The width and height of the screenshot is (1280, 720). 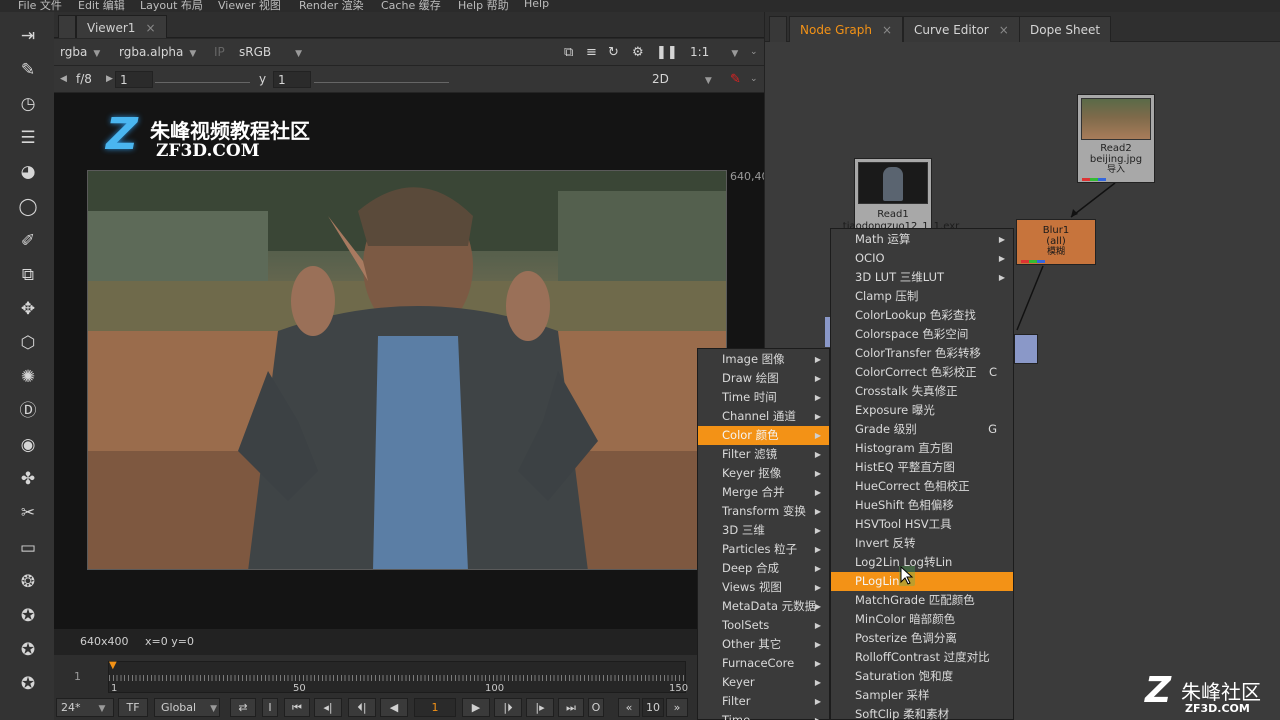 I want to click on menu-item: HSVTool HSV工具, so click(x=922, y=524).